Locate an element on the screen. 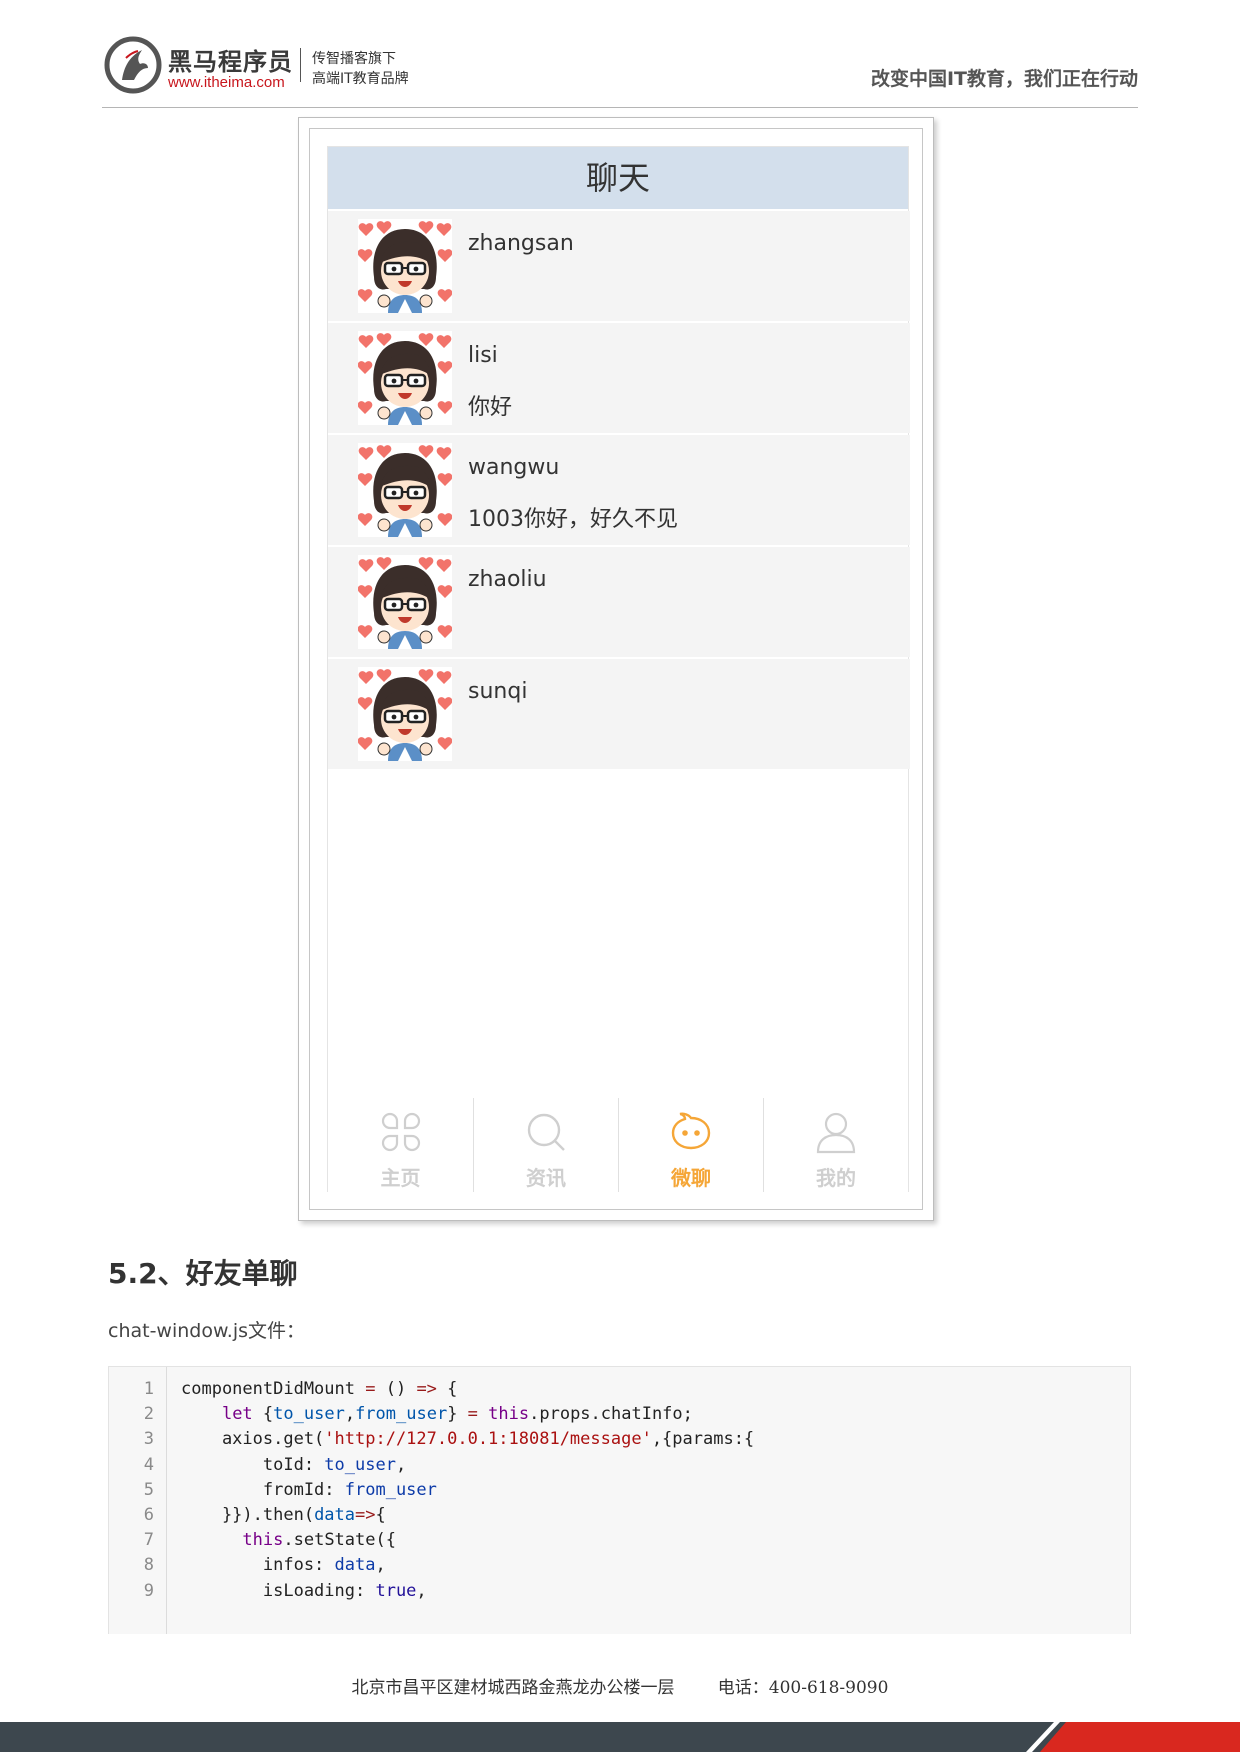 The image size is (1240, 1752). code-token: let is located at coordinates (237, 1414).